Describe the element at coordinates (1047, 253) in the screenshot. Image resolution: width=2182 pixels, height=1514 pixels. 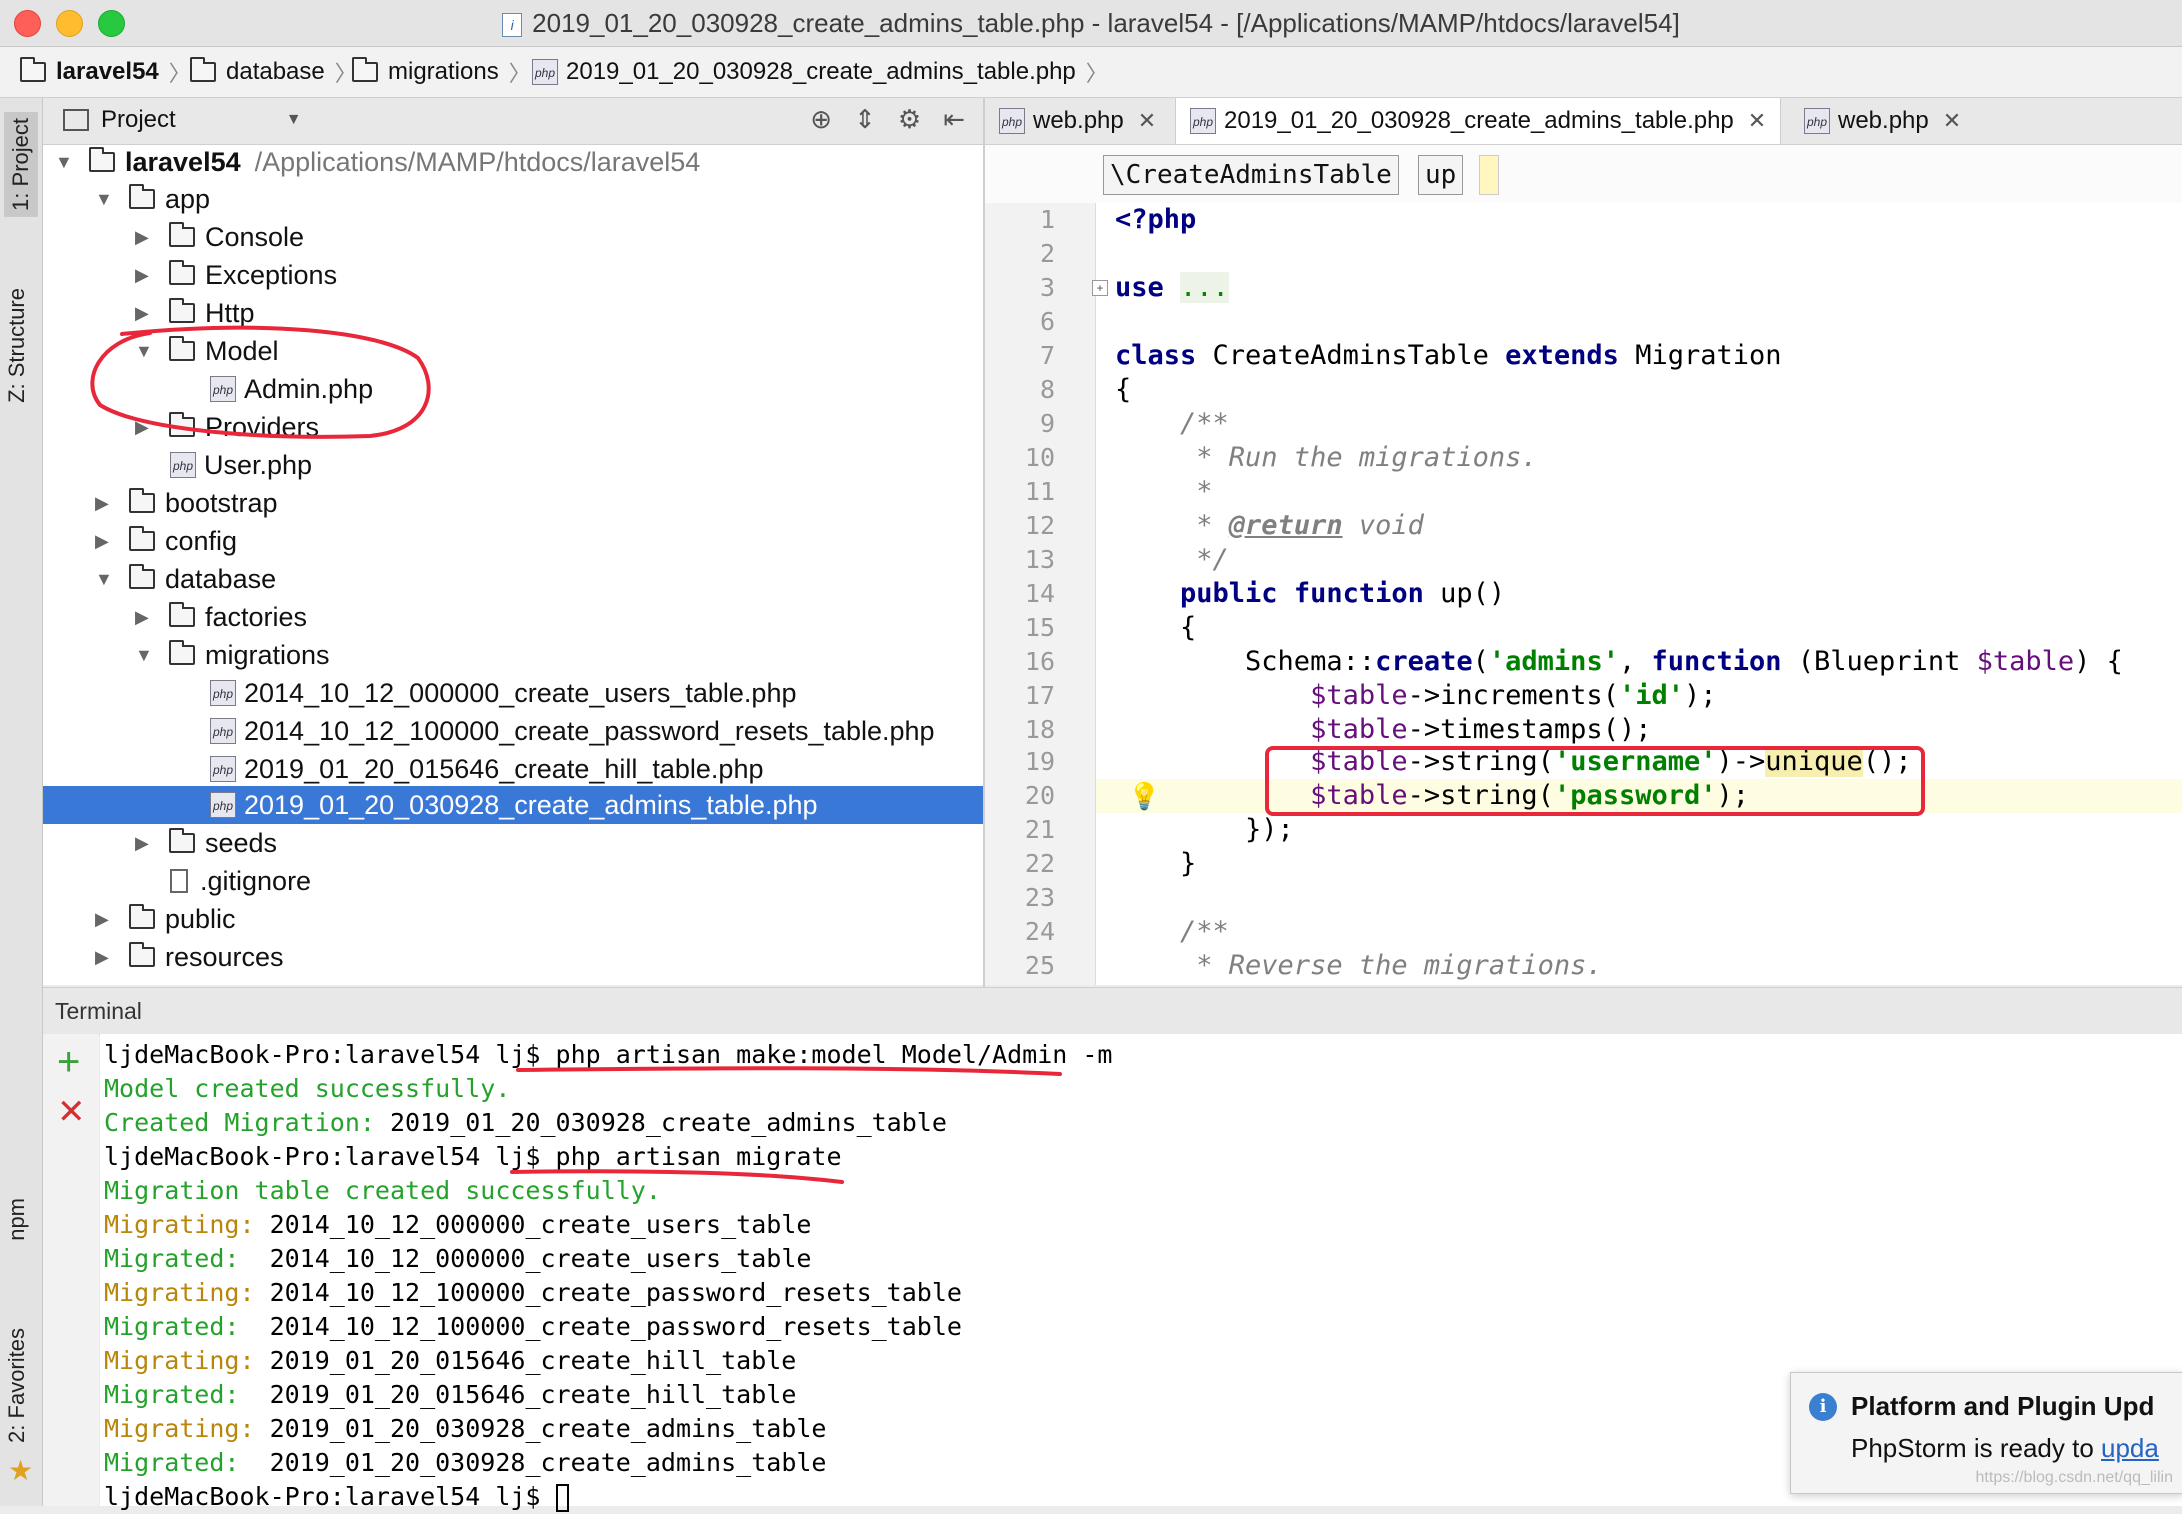
I see `line-number: 2` at that location.